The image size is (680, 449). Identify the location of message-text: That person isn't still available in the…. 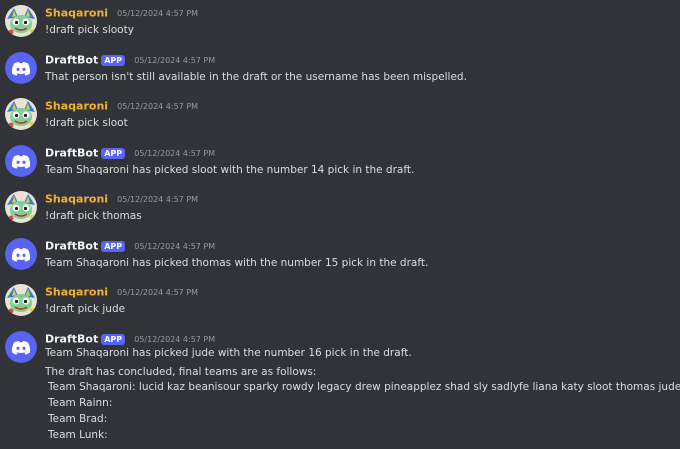
(256, 77).